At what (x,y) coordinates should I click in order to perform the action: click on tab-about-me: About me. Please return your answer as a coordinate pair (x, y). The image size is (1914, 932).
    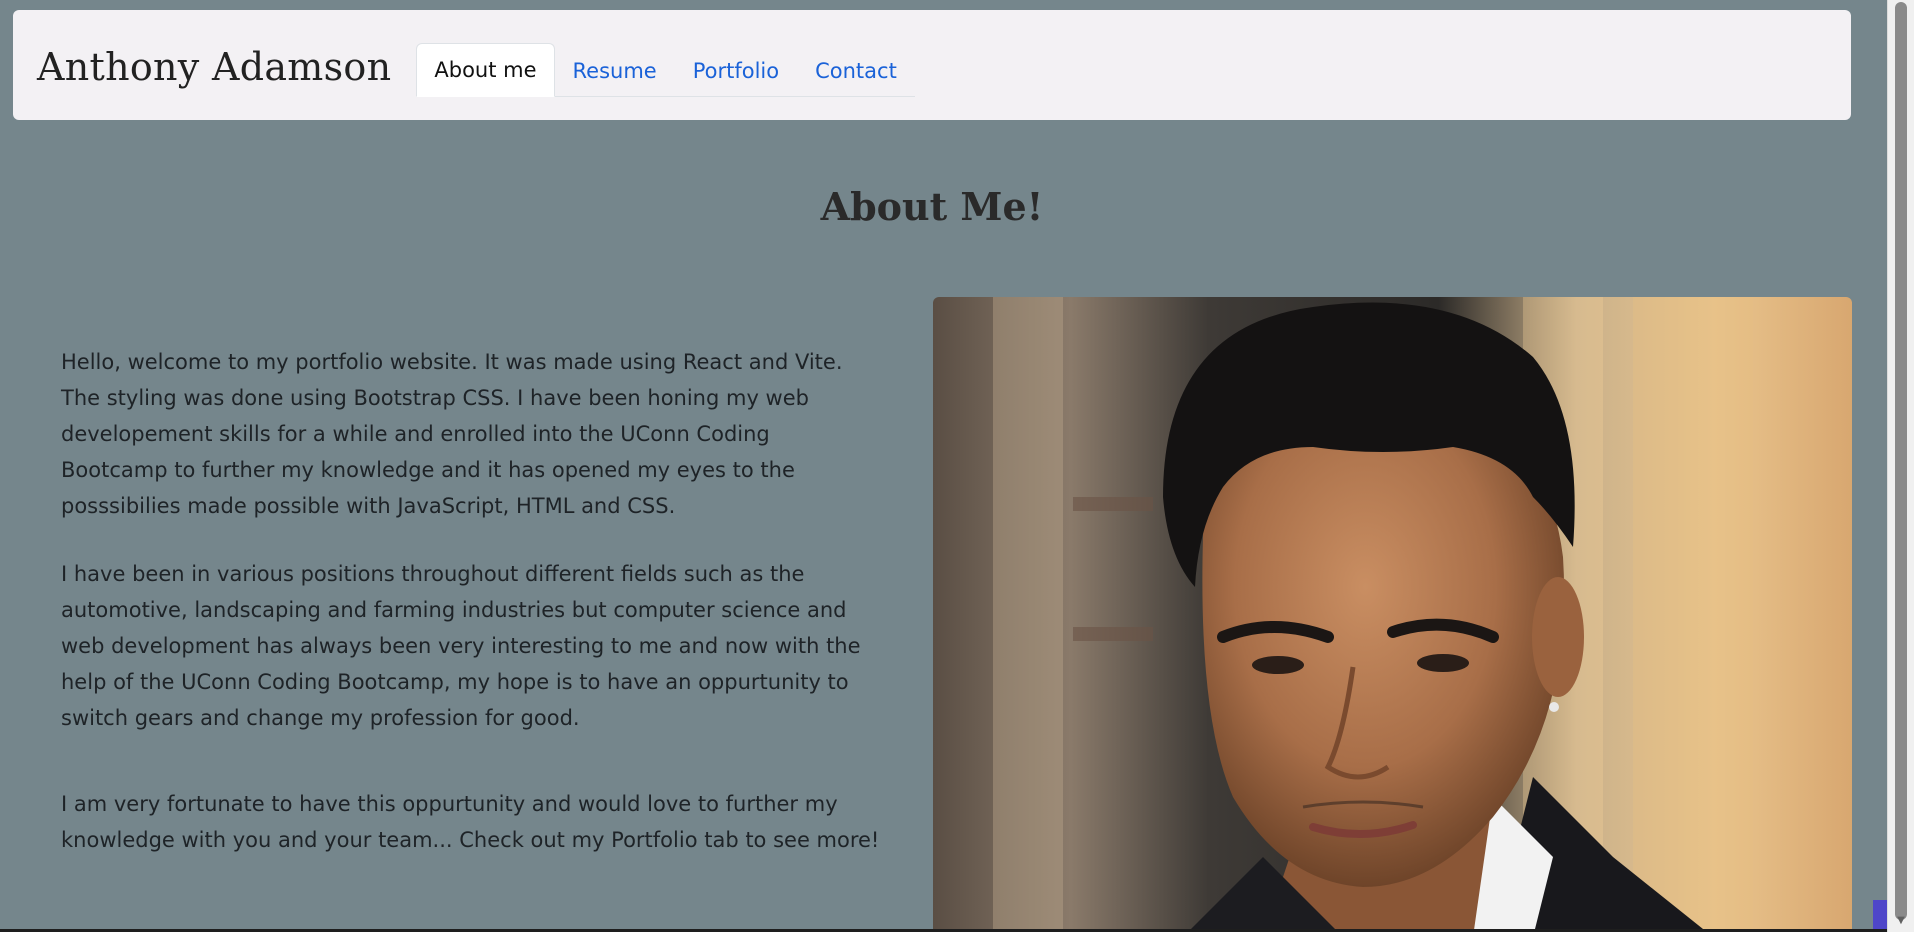
    Looking at the image, I should click on (485, 70).